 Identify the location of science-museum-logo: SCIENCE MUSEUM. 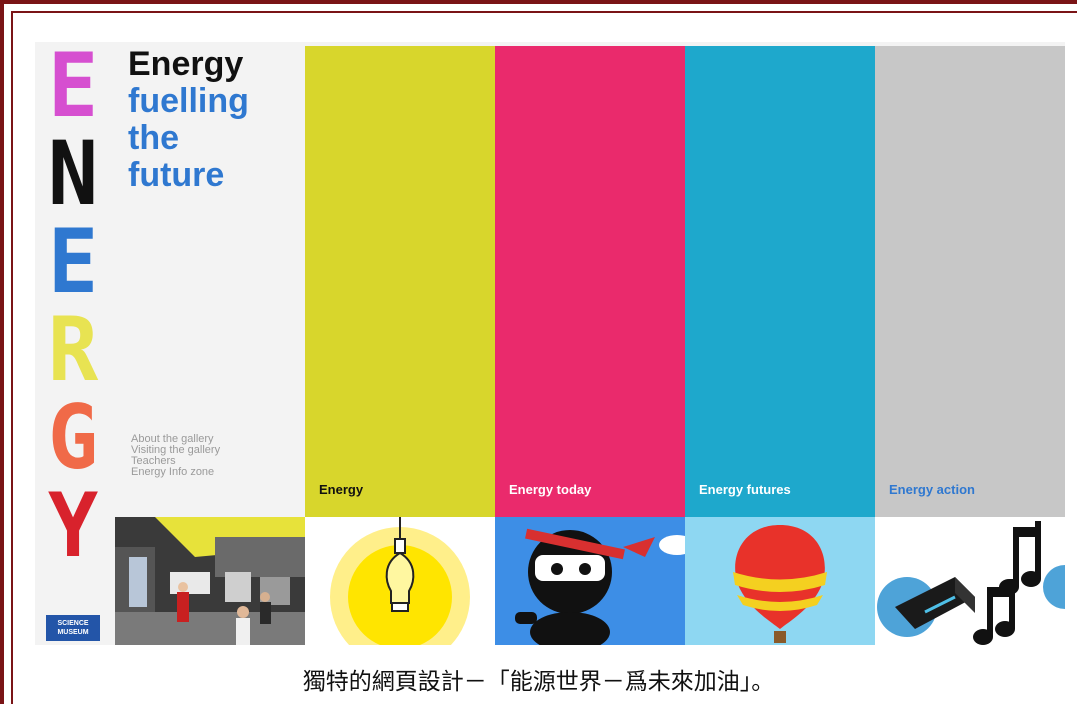
(73, 628).